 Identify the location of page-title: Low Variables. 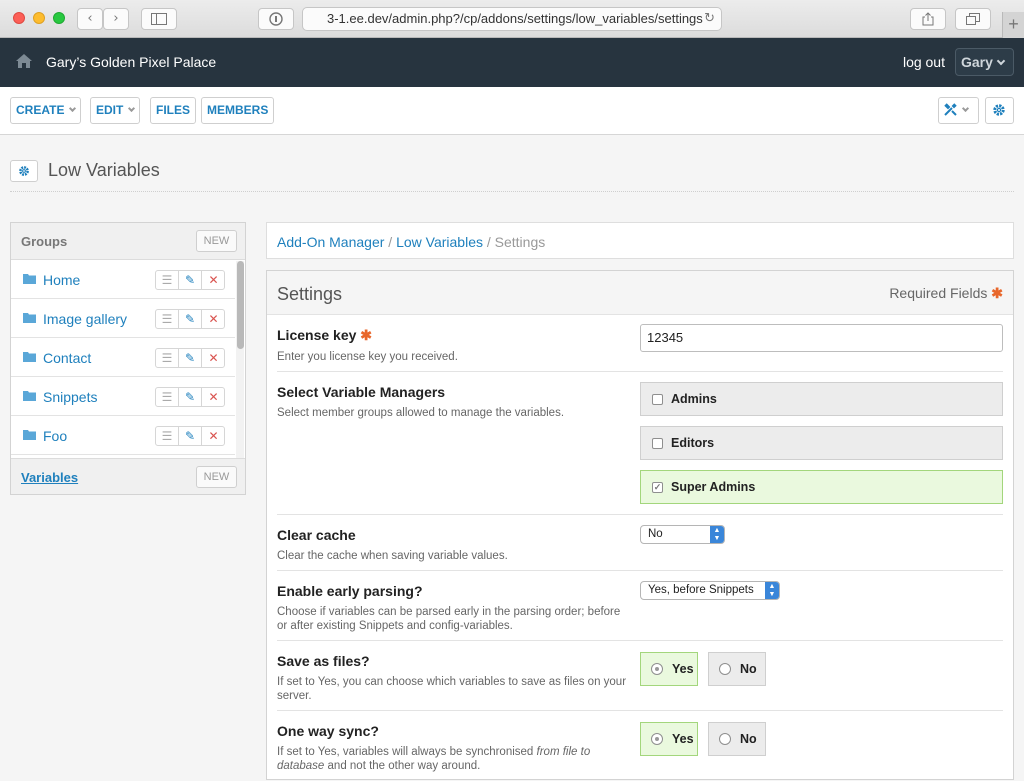
(104, 170).